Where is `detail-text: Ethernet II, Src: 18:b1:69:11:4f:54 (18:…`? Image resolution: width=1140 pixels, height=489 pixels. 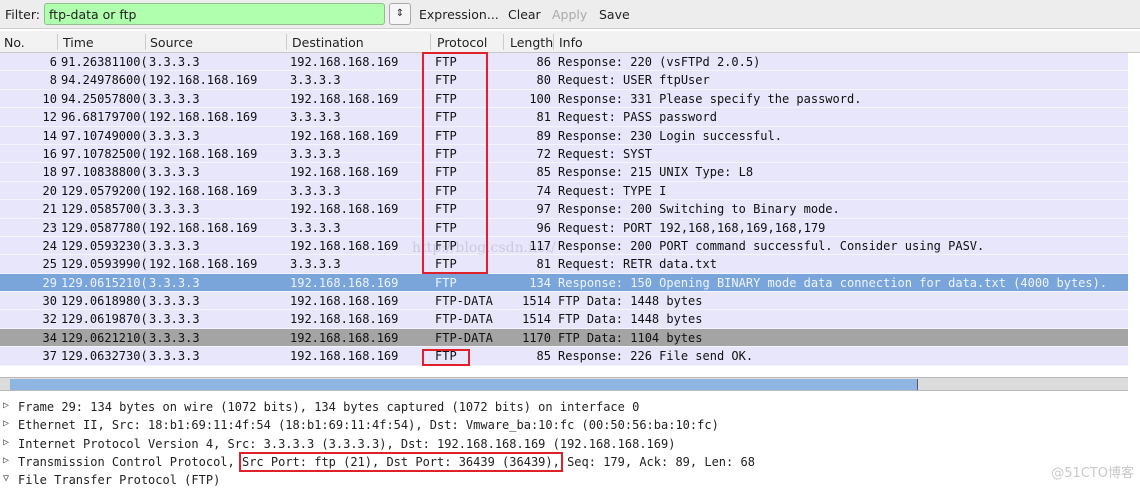
detail-text: Ethernet II, Src: 18:b1:69:11:4f:54 (18:… is located at coordinates (368, 425).